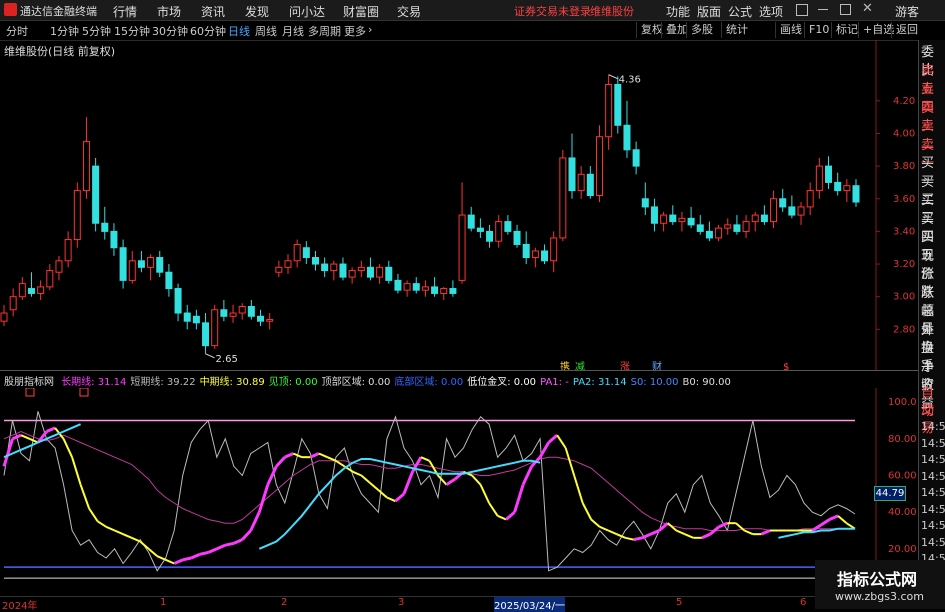 The height and width of the screenshot is (612, 945). I want to click on event-marker: 携, so click(565, 365).